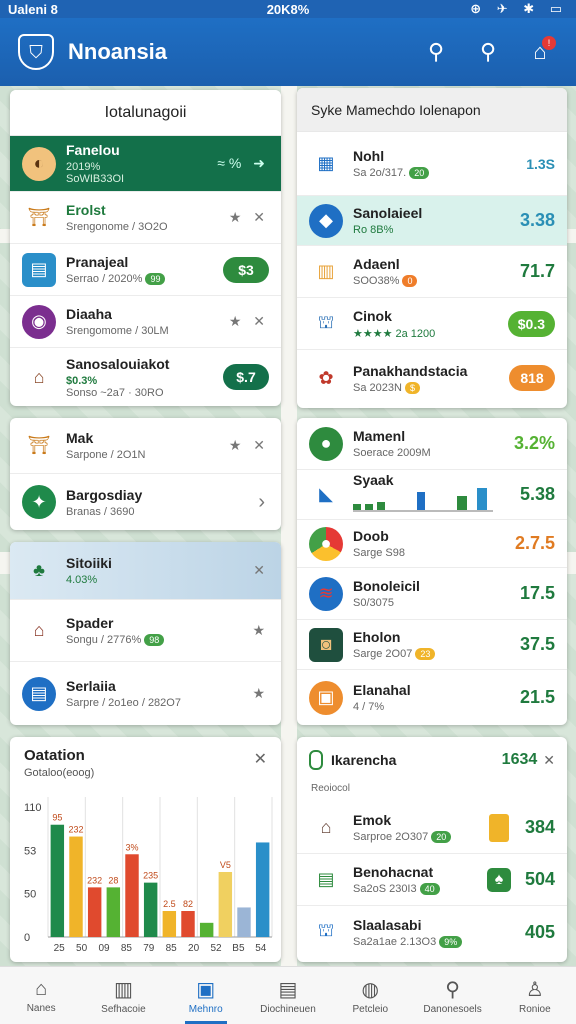 This screenshot has width=576, height=1024. I want to click on item-subtitle: Sa2a1ae 2.13O3, so click(395, 941).